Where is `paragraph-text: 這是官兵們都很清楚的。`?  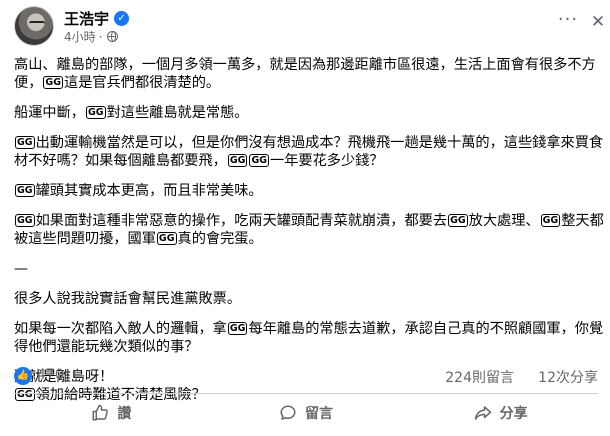 paragraph-text: 這是官兵們都很清楚的。 is located at coordinates (142, 83).